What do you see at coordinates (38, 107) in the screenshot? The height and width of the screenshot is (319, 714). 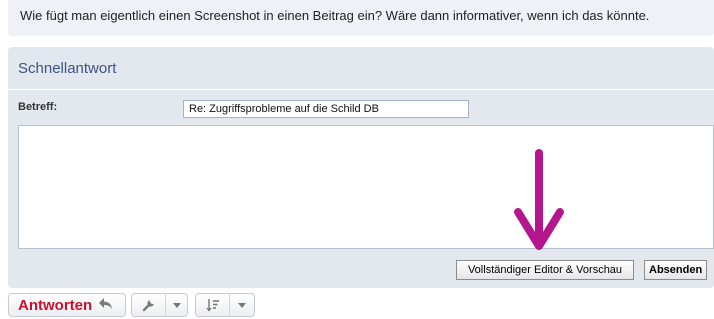 I see `subject-label: Betreff:` at bounding box center [38, 107].